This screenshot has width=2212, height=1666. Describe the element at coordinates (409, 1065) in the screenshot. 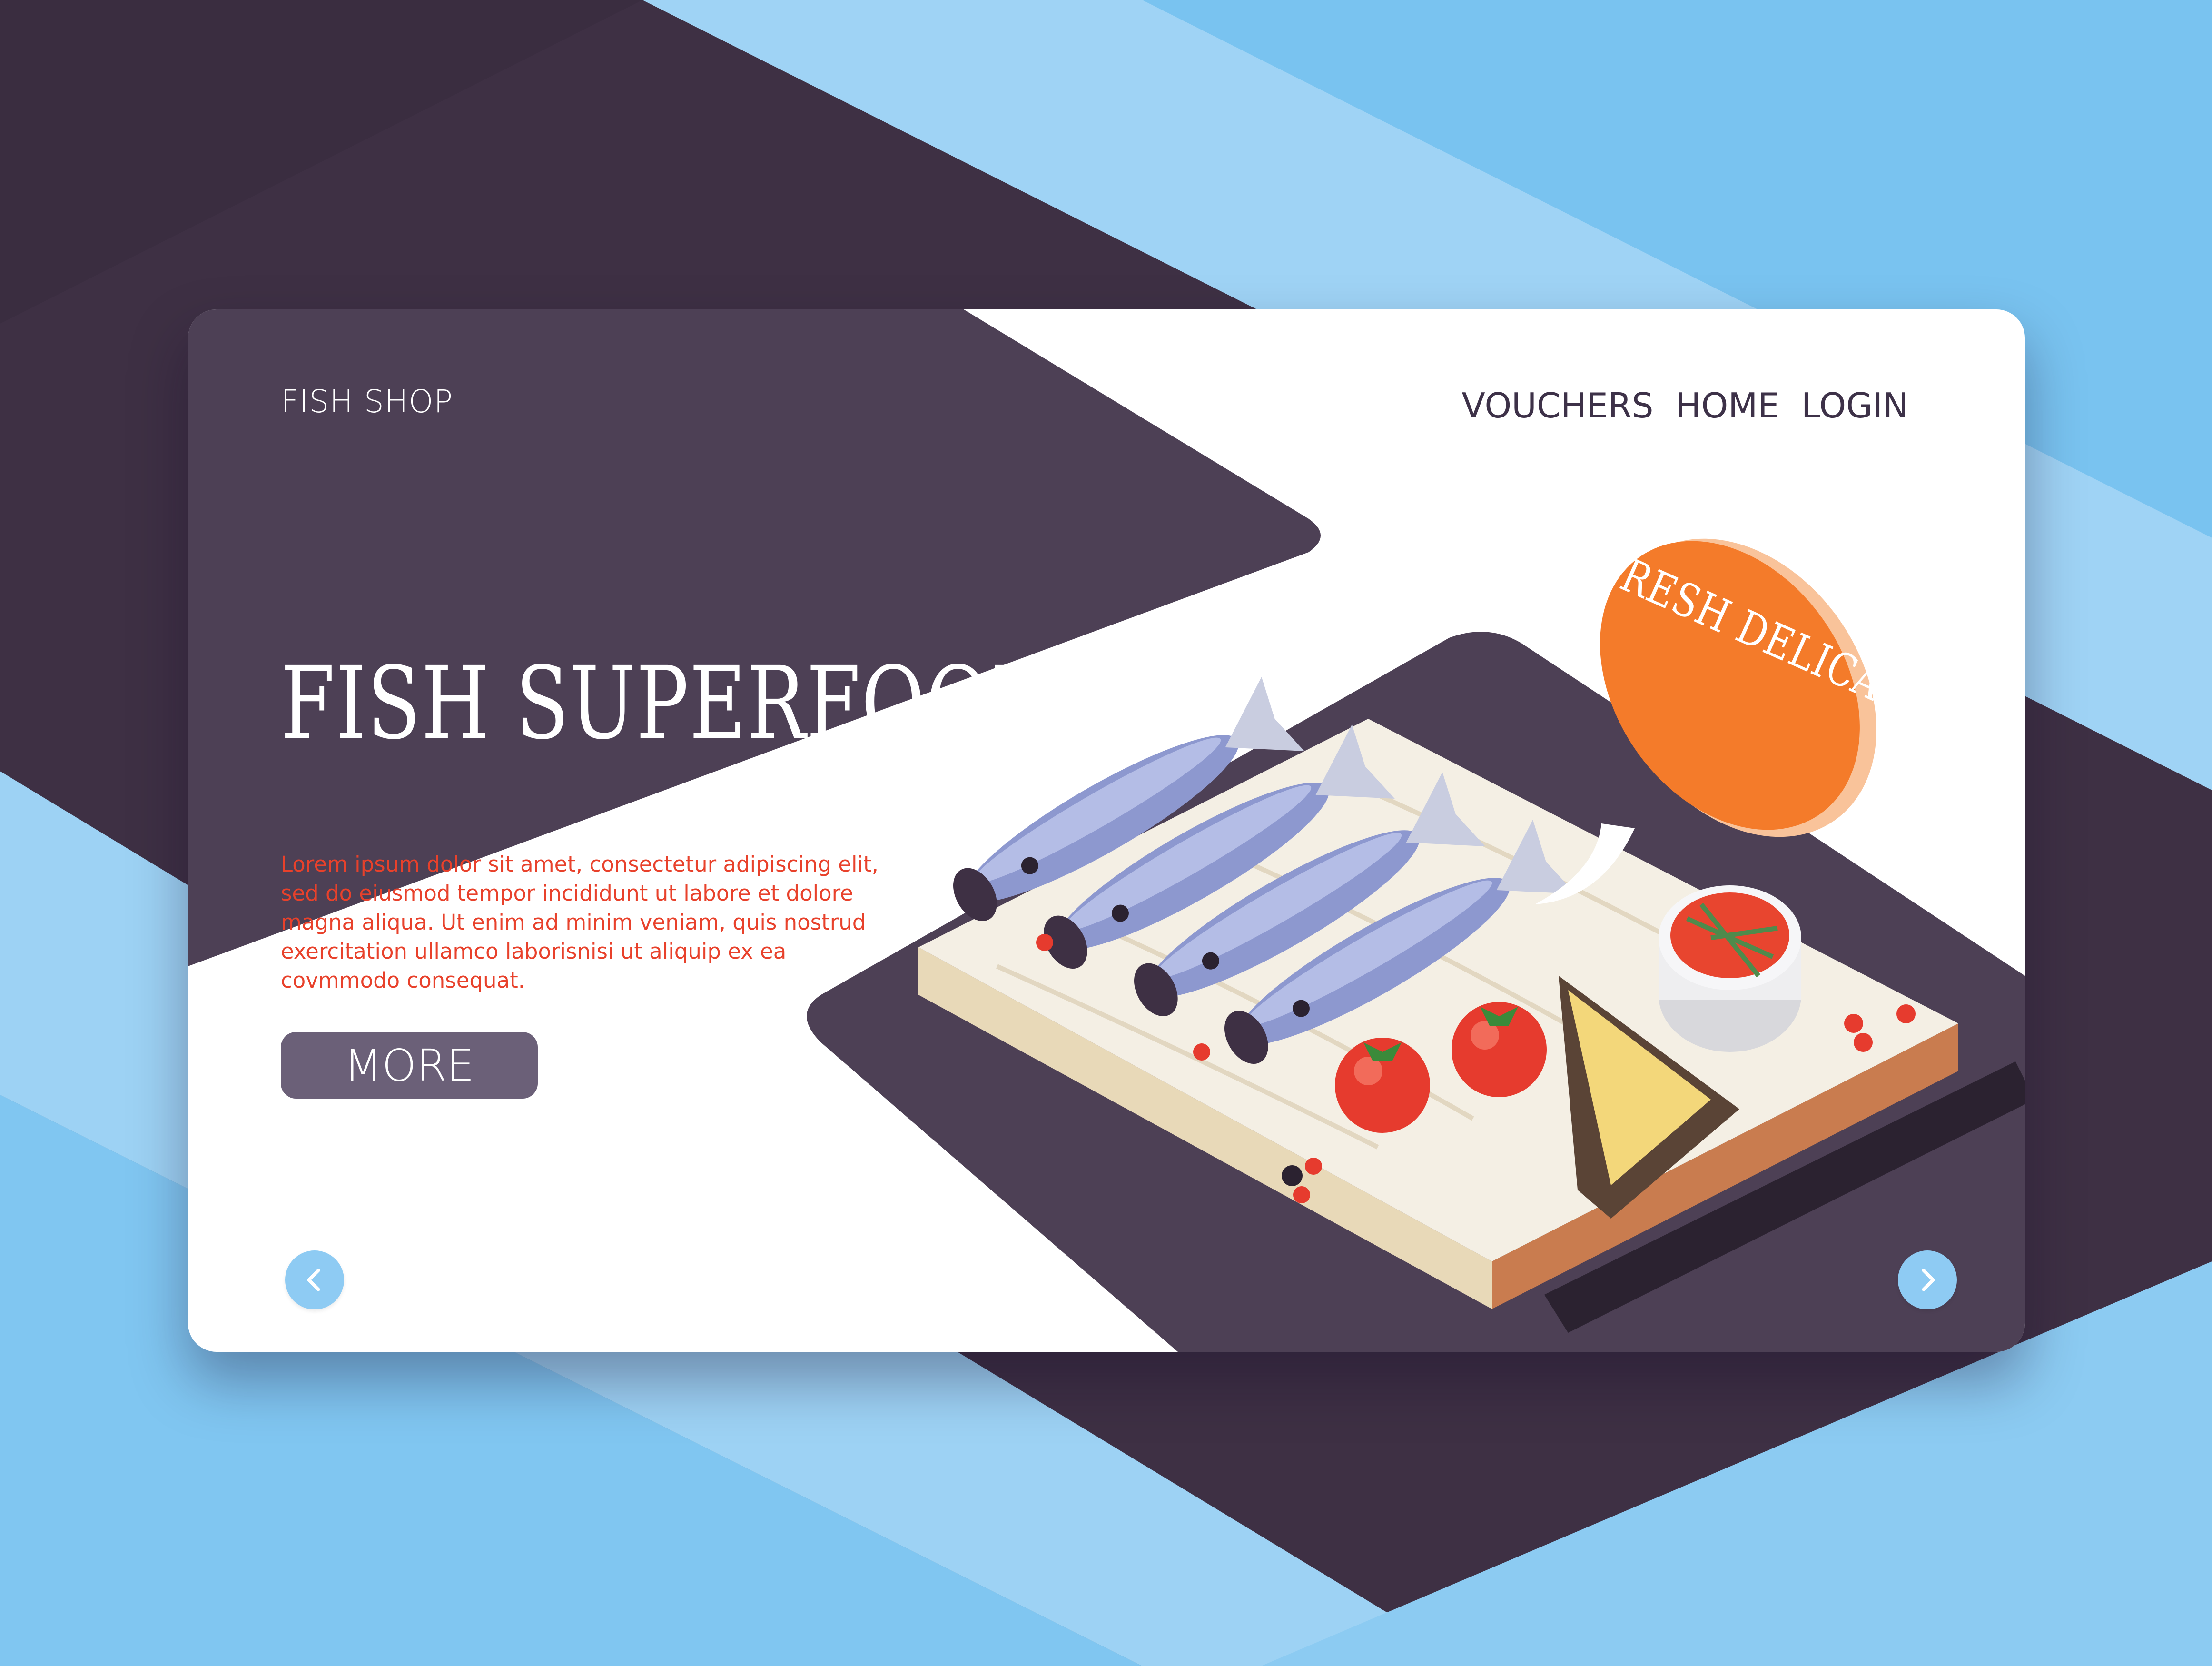

I see `more-button: MORE` at that location.